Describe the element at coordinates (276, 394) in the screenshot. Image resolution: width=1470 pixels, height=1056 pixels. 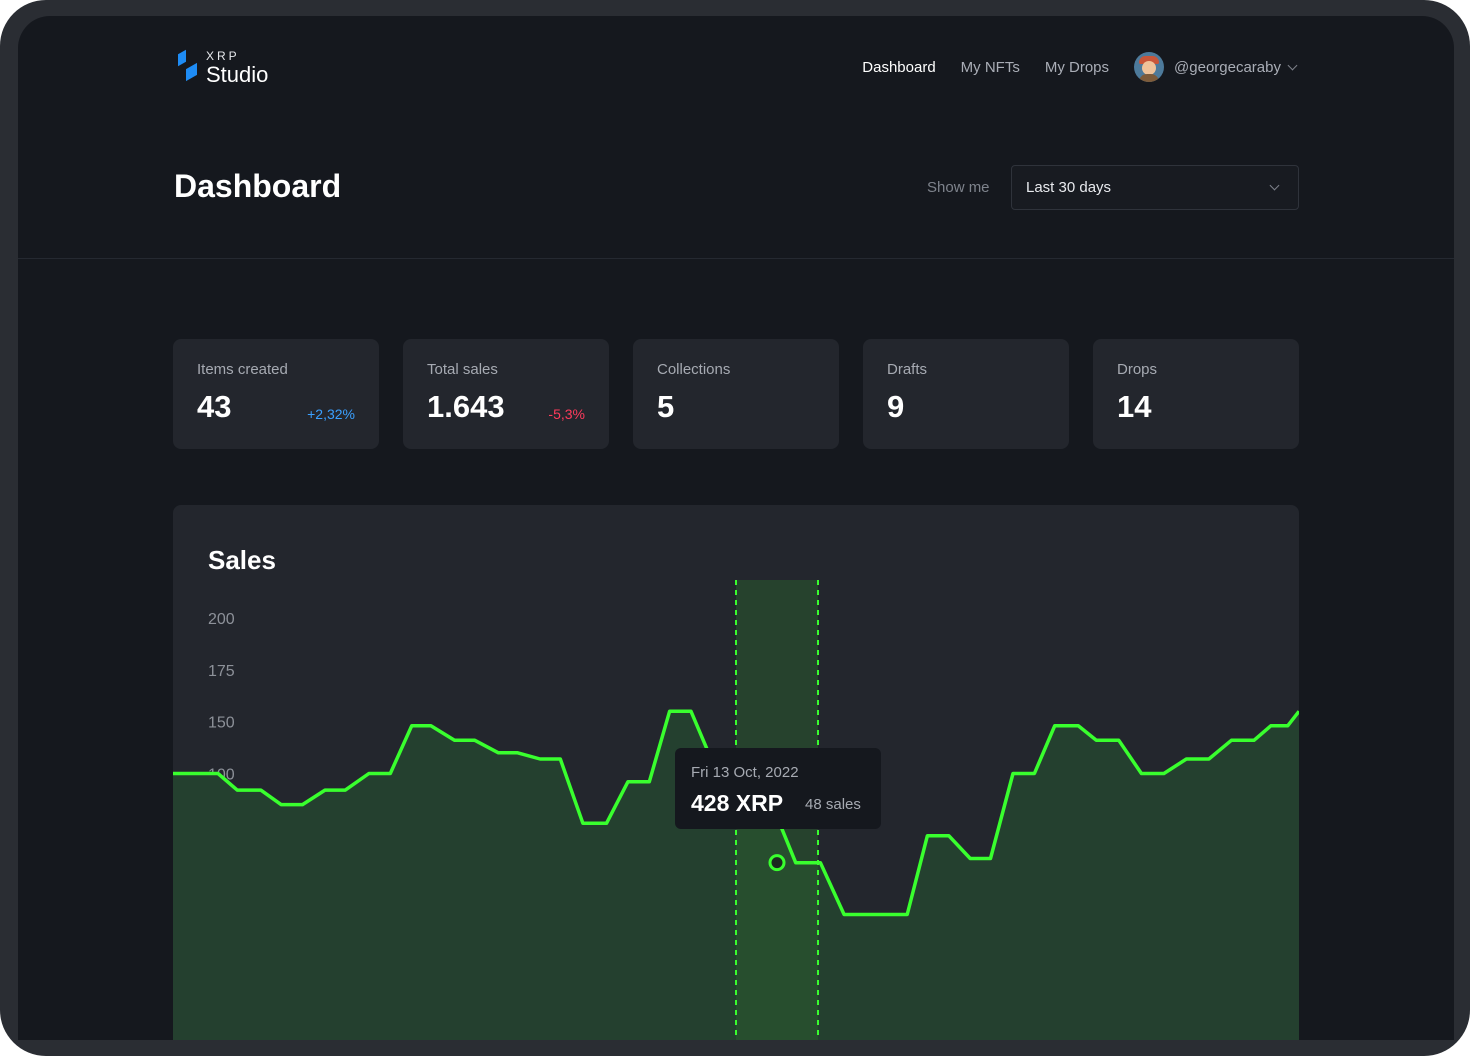
I see `stat-card-items-created: Items created 43 +2,32%` at that location.